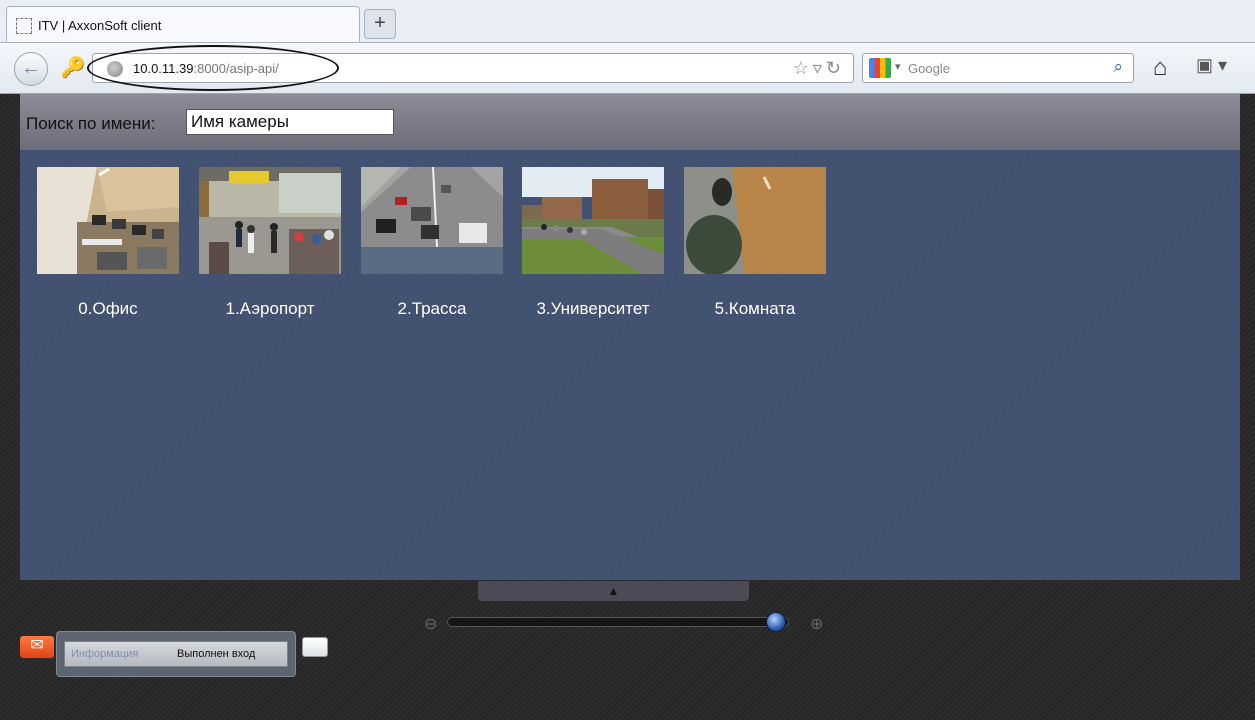 The width and height of the screenshot is (1255, 720). I want to click on camera-thumbnail-university, so click(593, 220).